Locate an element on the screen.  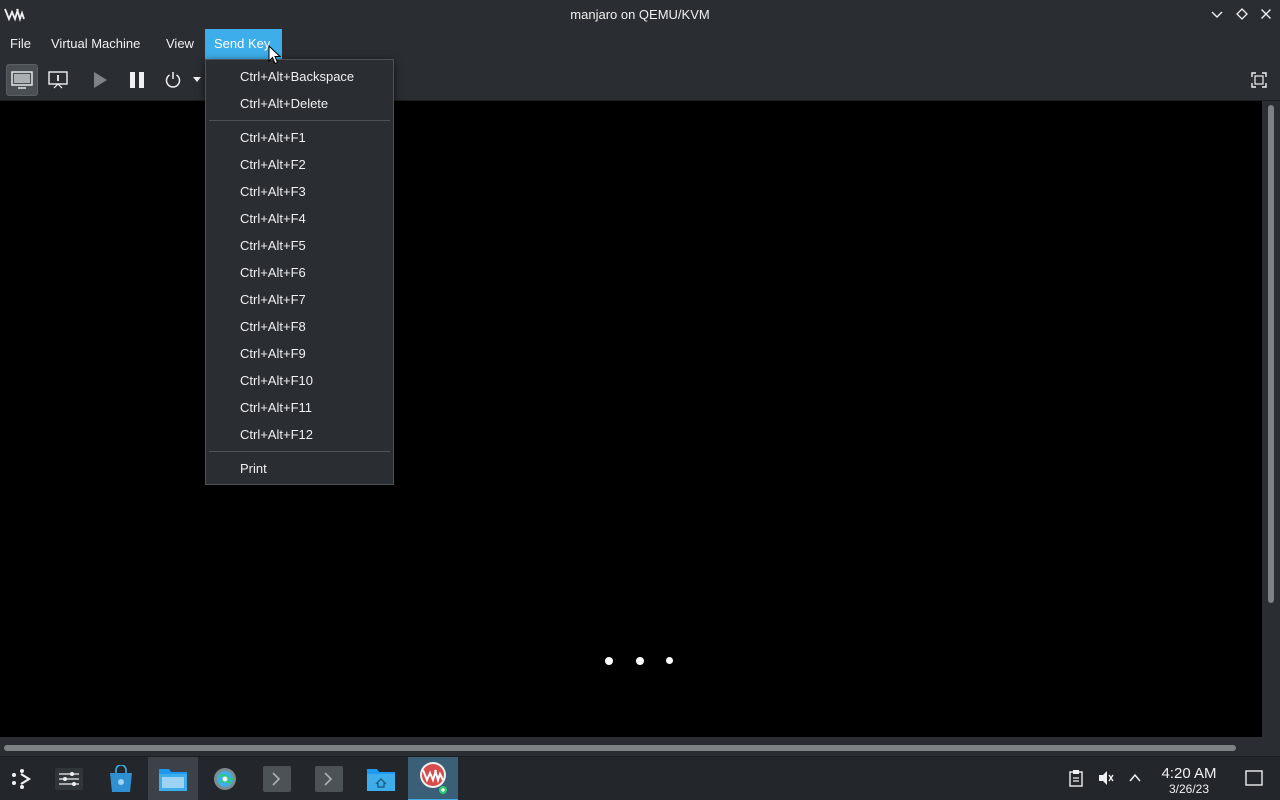
taskbar-file-manager is located at coordinates (173, 778).